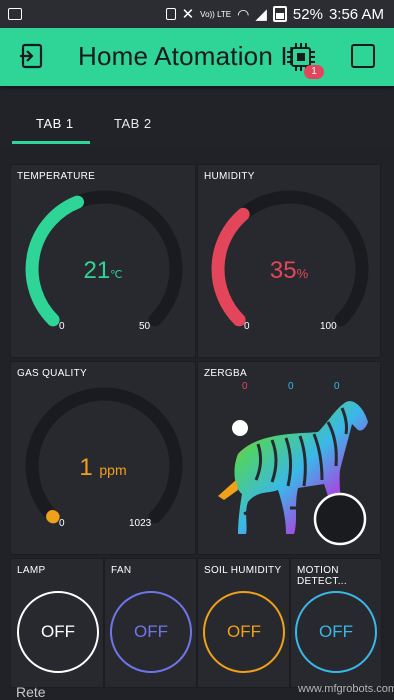  What do you see at coordinates (289, 270) in the screenshot?
I see `humidity-value: 35%` at bounding box center [289, 270].